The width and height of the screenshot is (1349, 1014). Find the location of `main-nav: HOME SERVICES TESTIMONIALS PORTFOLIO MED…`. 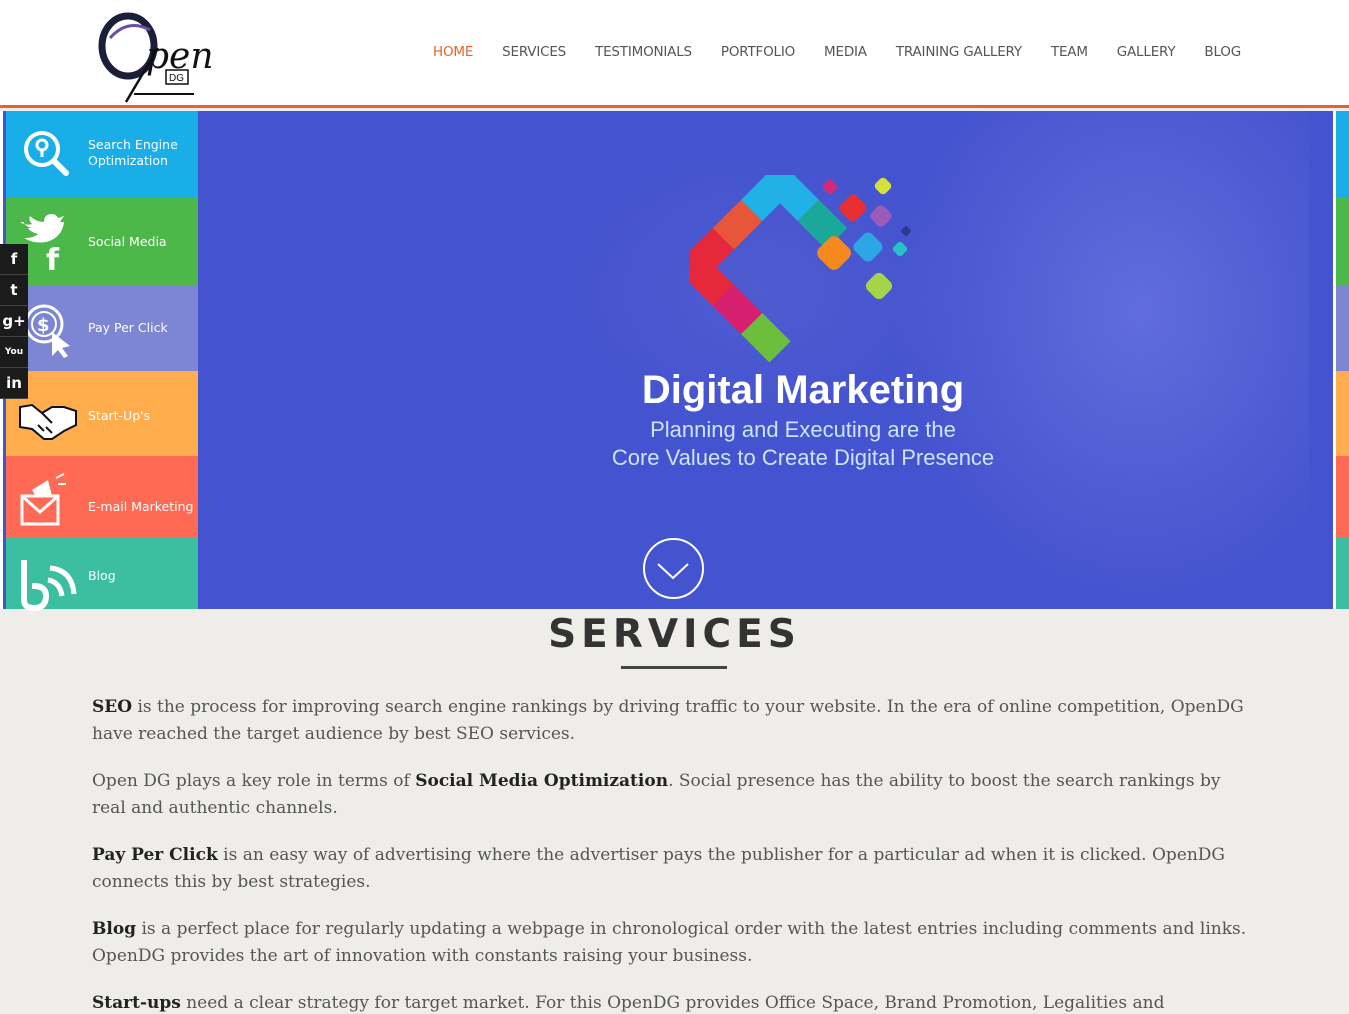

main-nav: HOME SERVICES TESTIMONIALS PORTFOLIO MED… is located at coordinates (822, 52).